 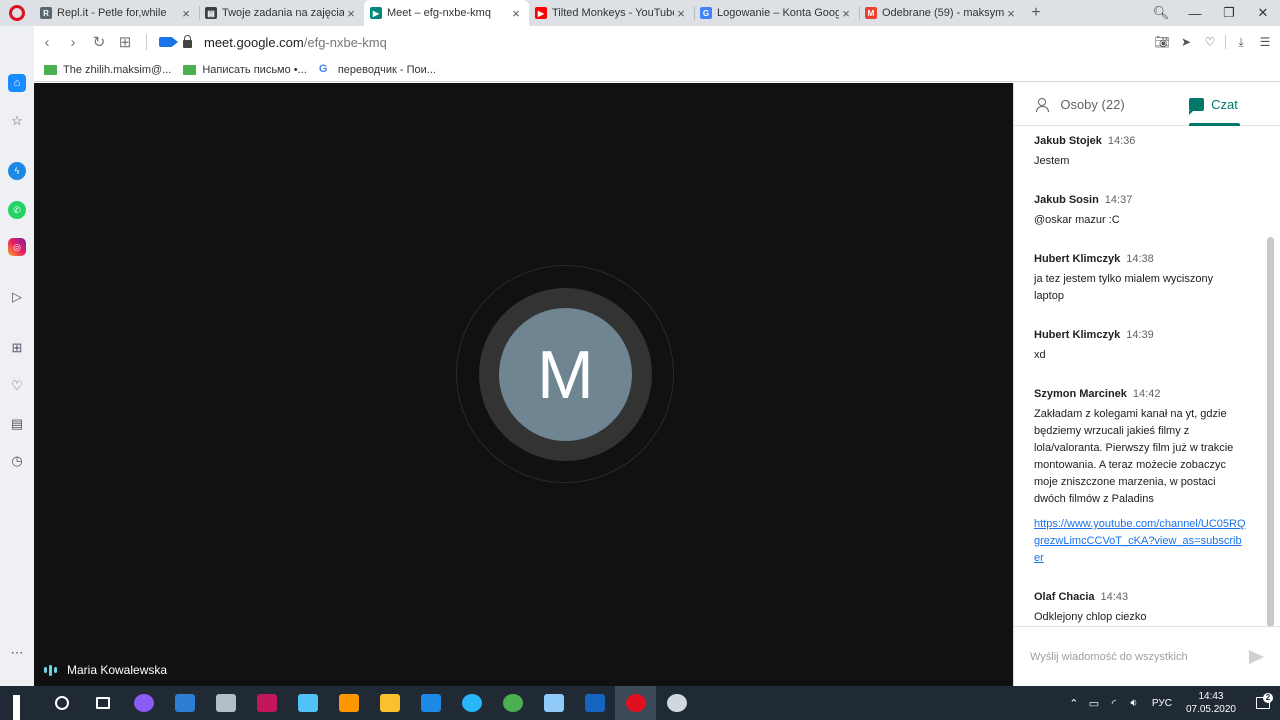 I want to click on tab-favicon-icon: M, so click(x=871, y=13).